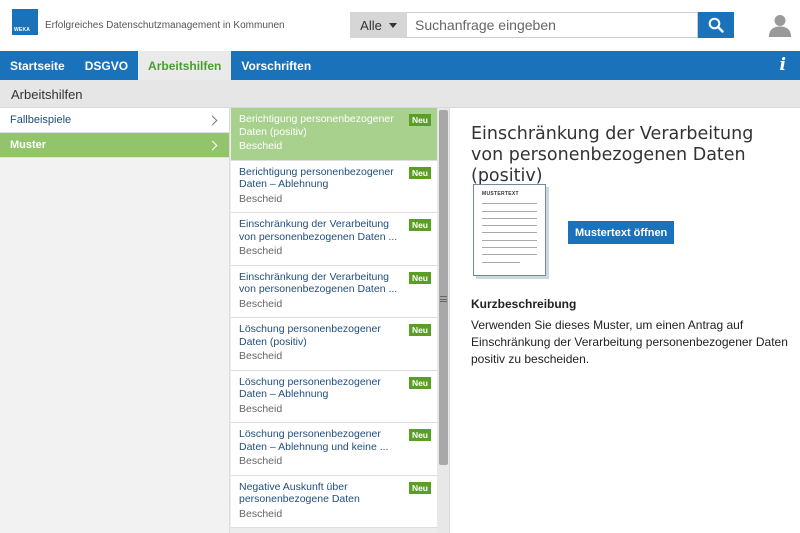  I want to click on sidebar-item-label: Muster, so click(28, 145).